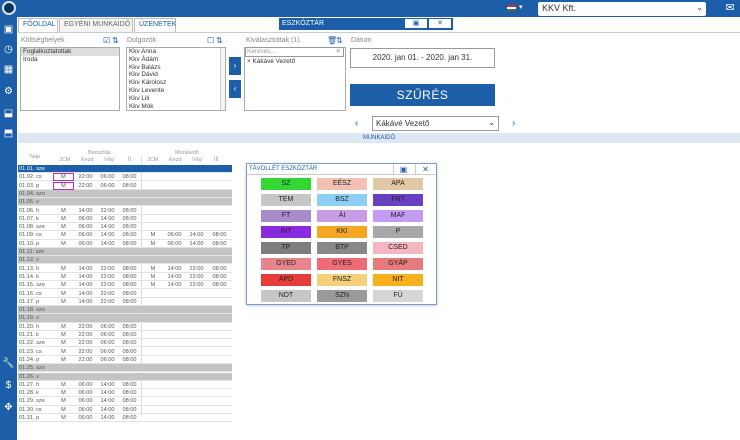  What do you see at coordinates (398, 296) in the screenshot?
I see `absence-code-button: FÜ` at bounding box center [398, 296].